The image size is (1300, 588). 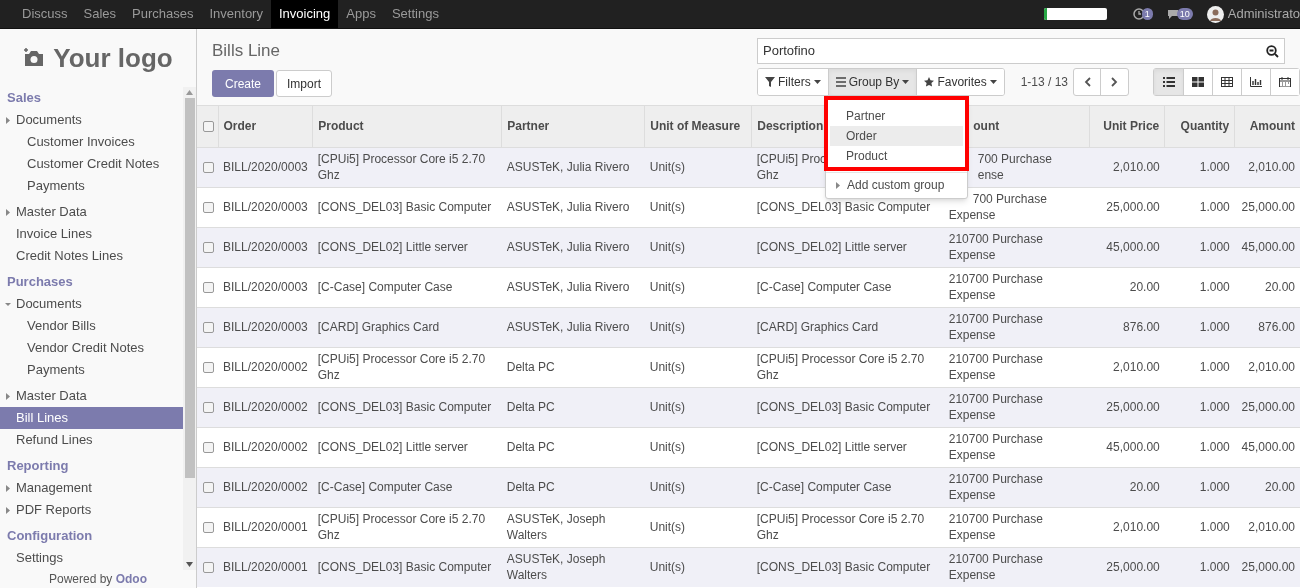 I want to click on table-cell: Delta PC, so click(x=530, y=407).